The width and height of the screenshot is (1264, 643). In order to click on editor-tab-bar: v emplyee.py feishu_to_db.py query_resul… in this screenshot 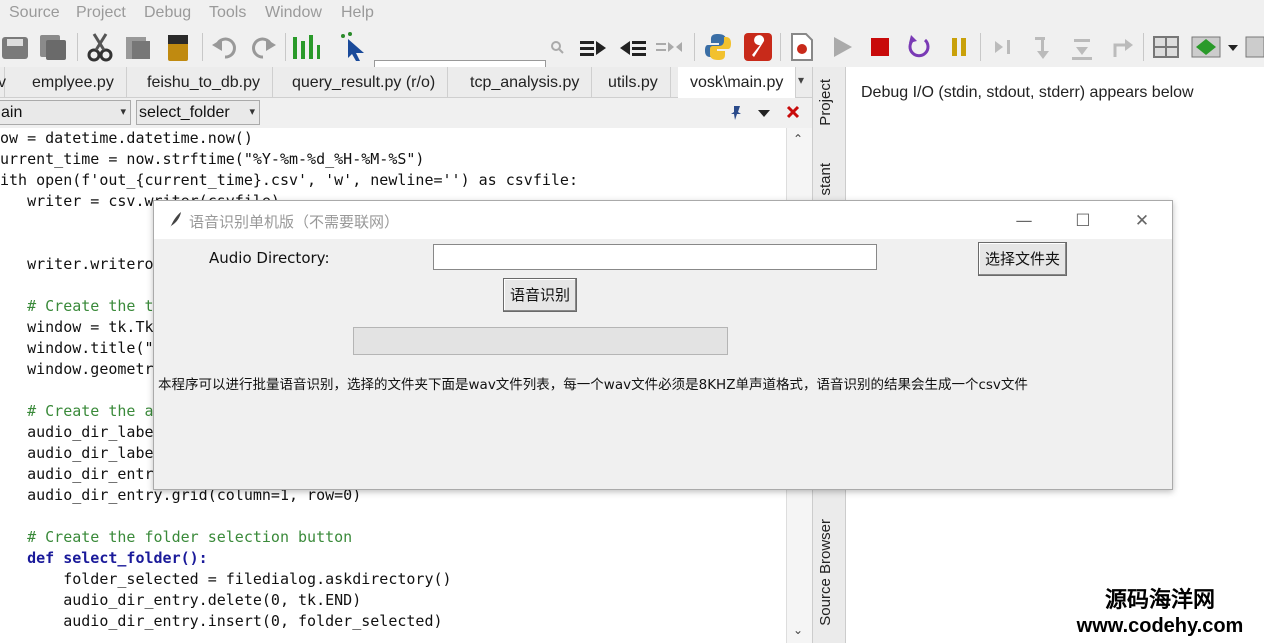, I will do `click(406, 82)`.